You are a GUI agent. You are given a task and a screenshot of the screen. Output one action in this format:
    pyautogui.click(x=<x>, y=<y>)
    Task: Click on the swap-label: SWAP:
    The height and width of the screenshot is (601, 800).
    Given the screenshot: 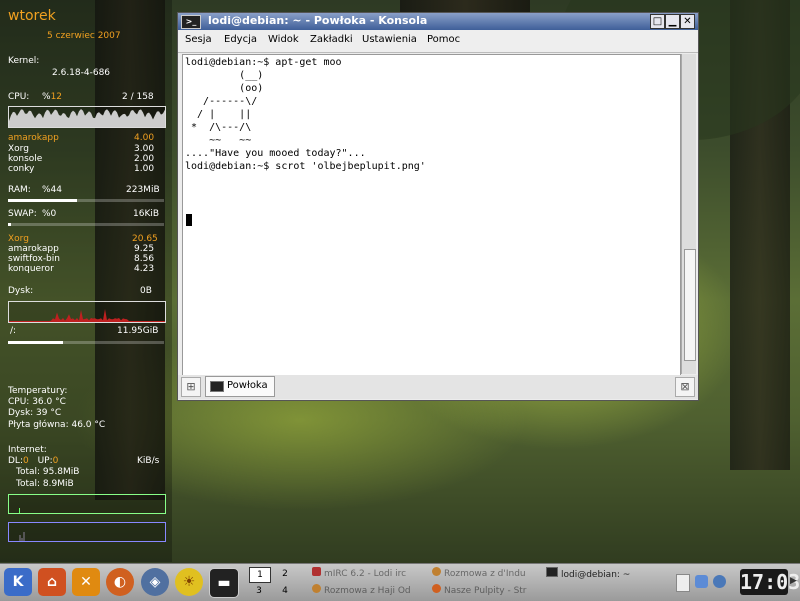 What is the action you would take?
    pyautogui.click(x=22, y=214)
    